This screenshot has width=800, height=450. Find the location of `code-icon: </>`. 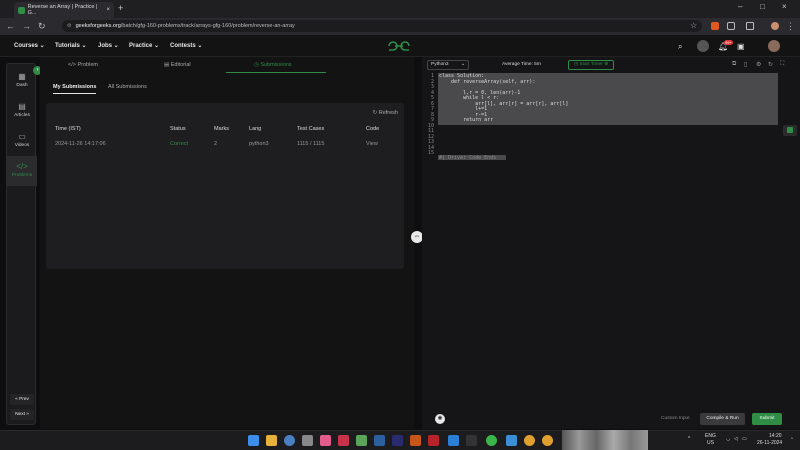

code-icon: </> is located at coordinates (22, 166).